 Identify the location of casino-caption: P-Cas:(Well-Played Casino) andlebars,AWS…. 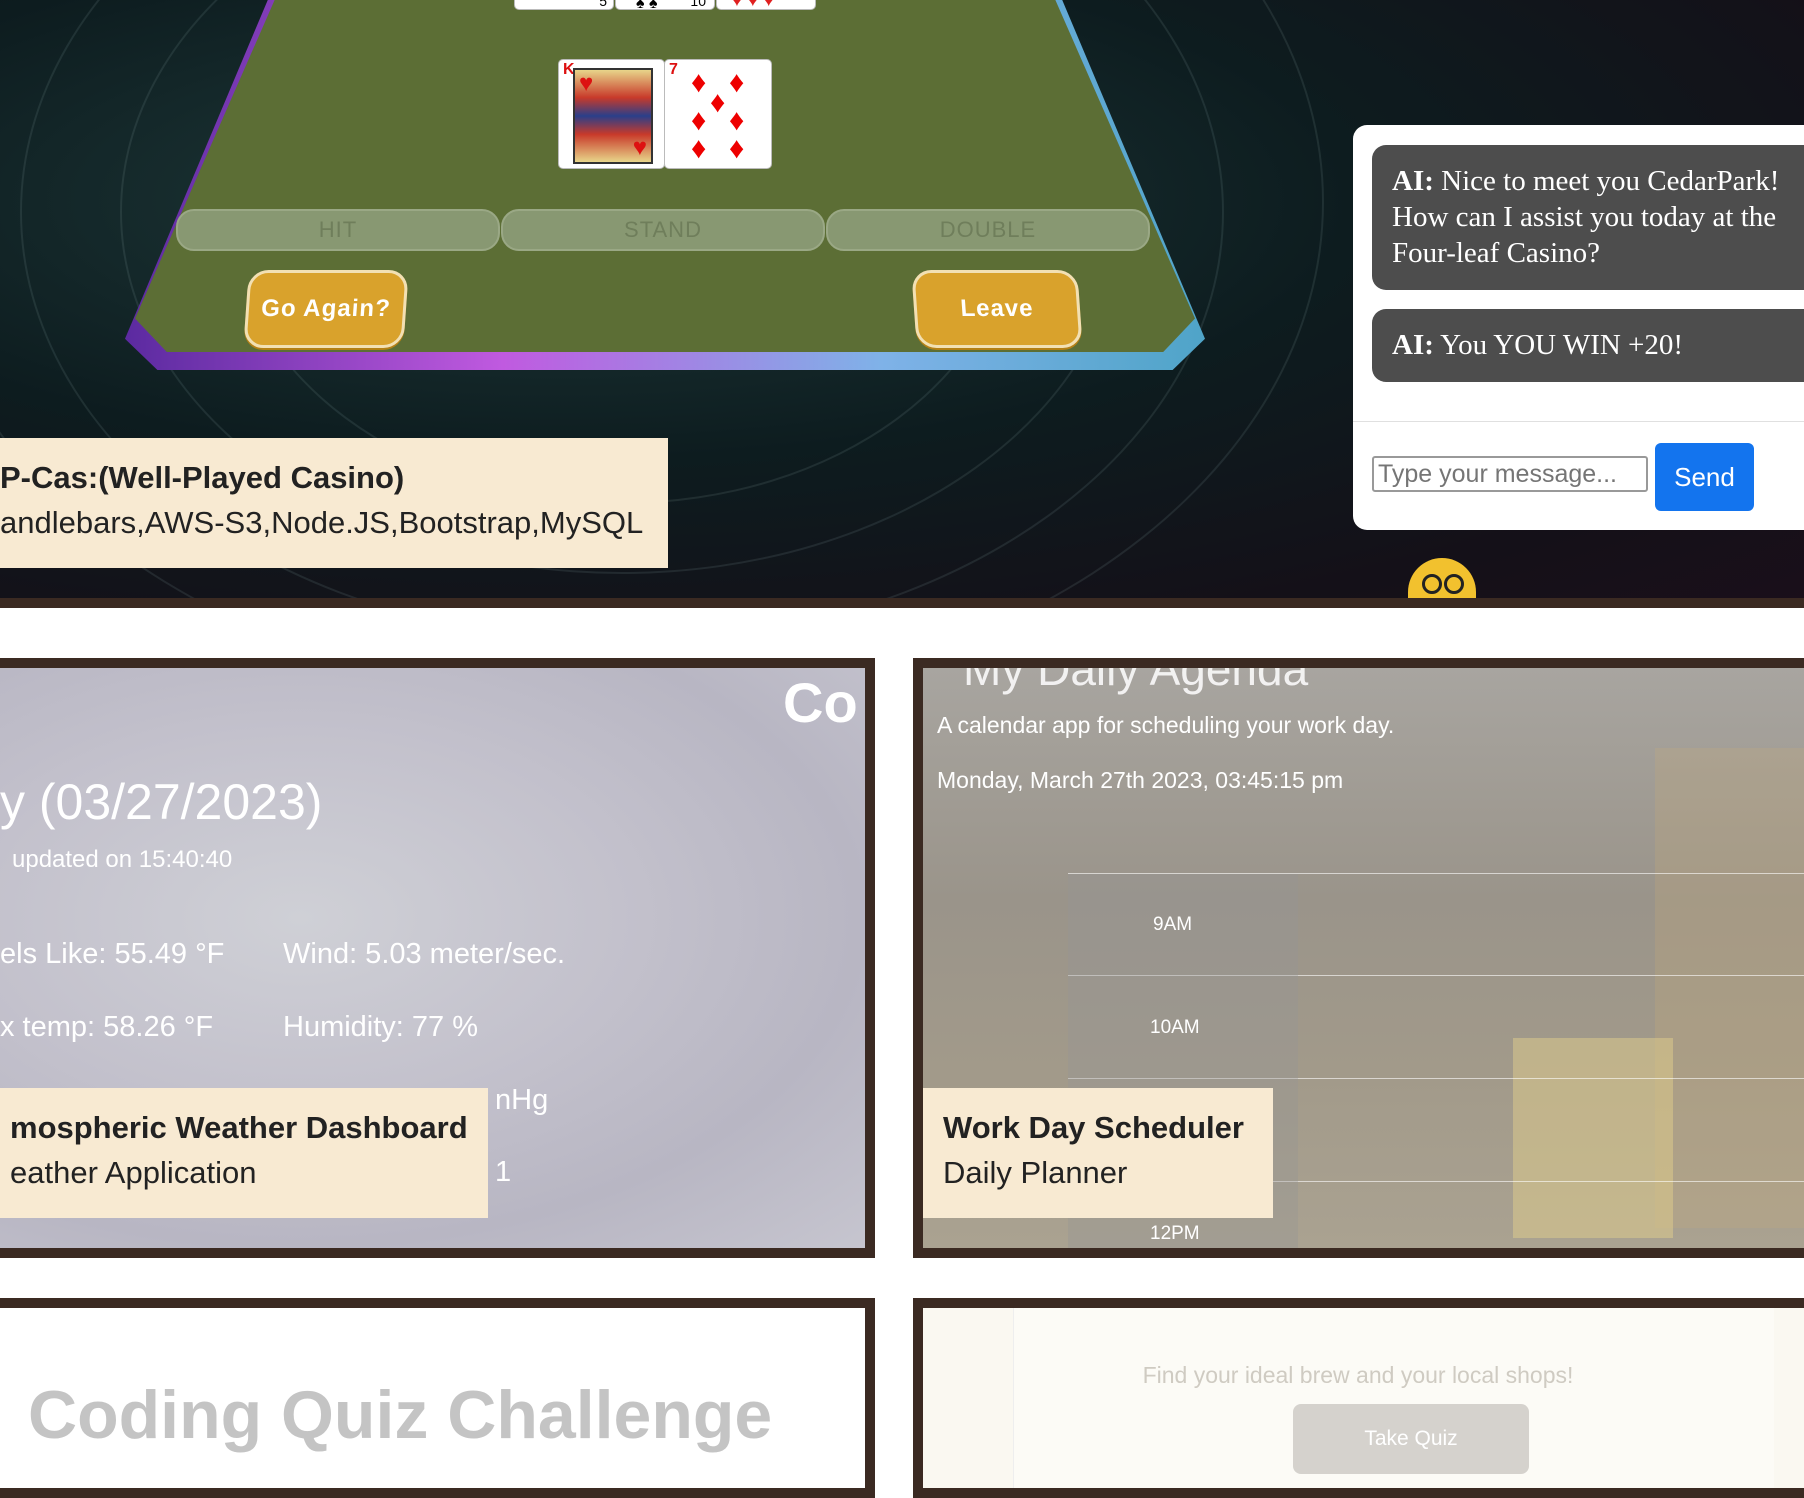
(334, 503).